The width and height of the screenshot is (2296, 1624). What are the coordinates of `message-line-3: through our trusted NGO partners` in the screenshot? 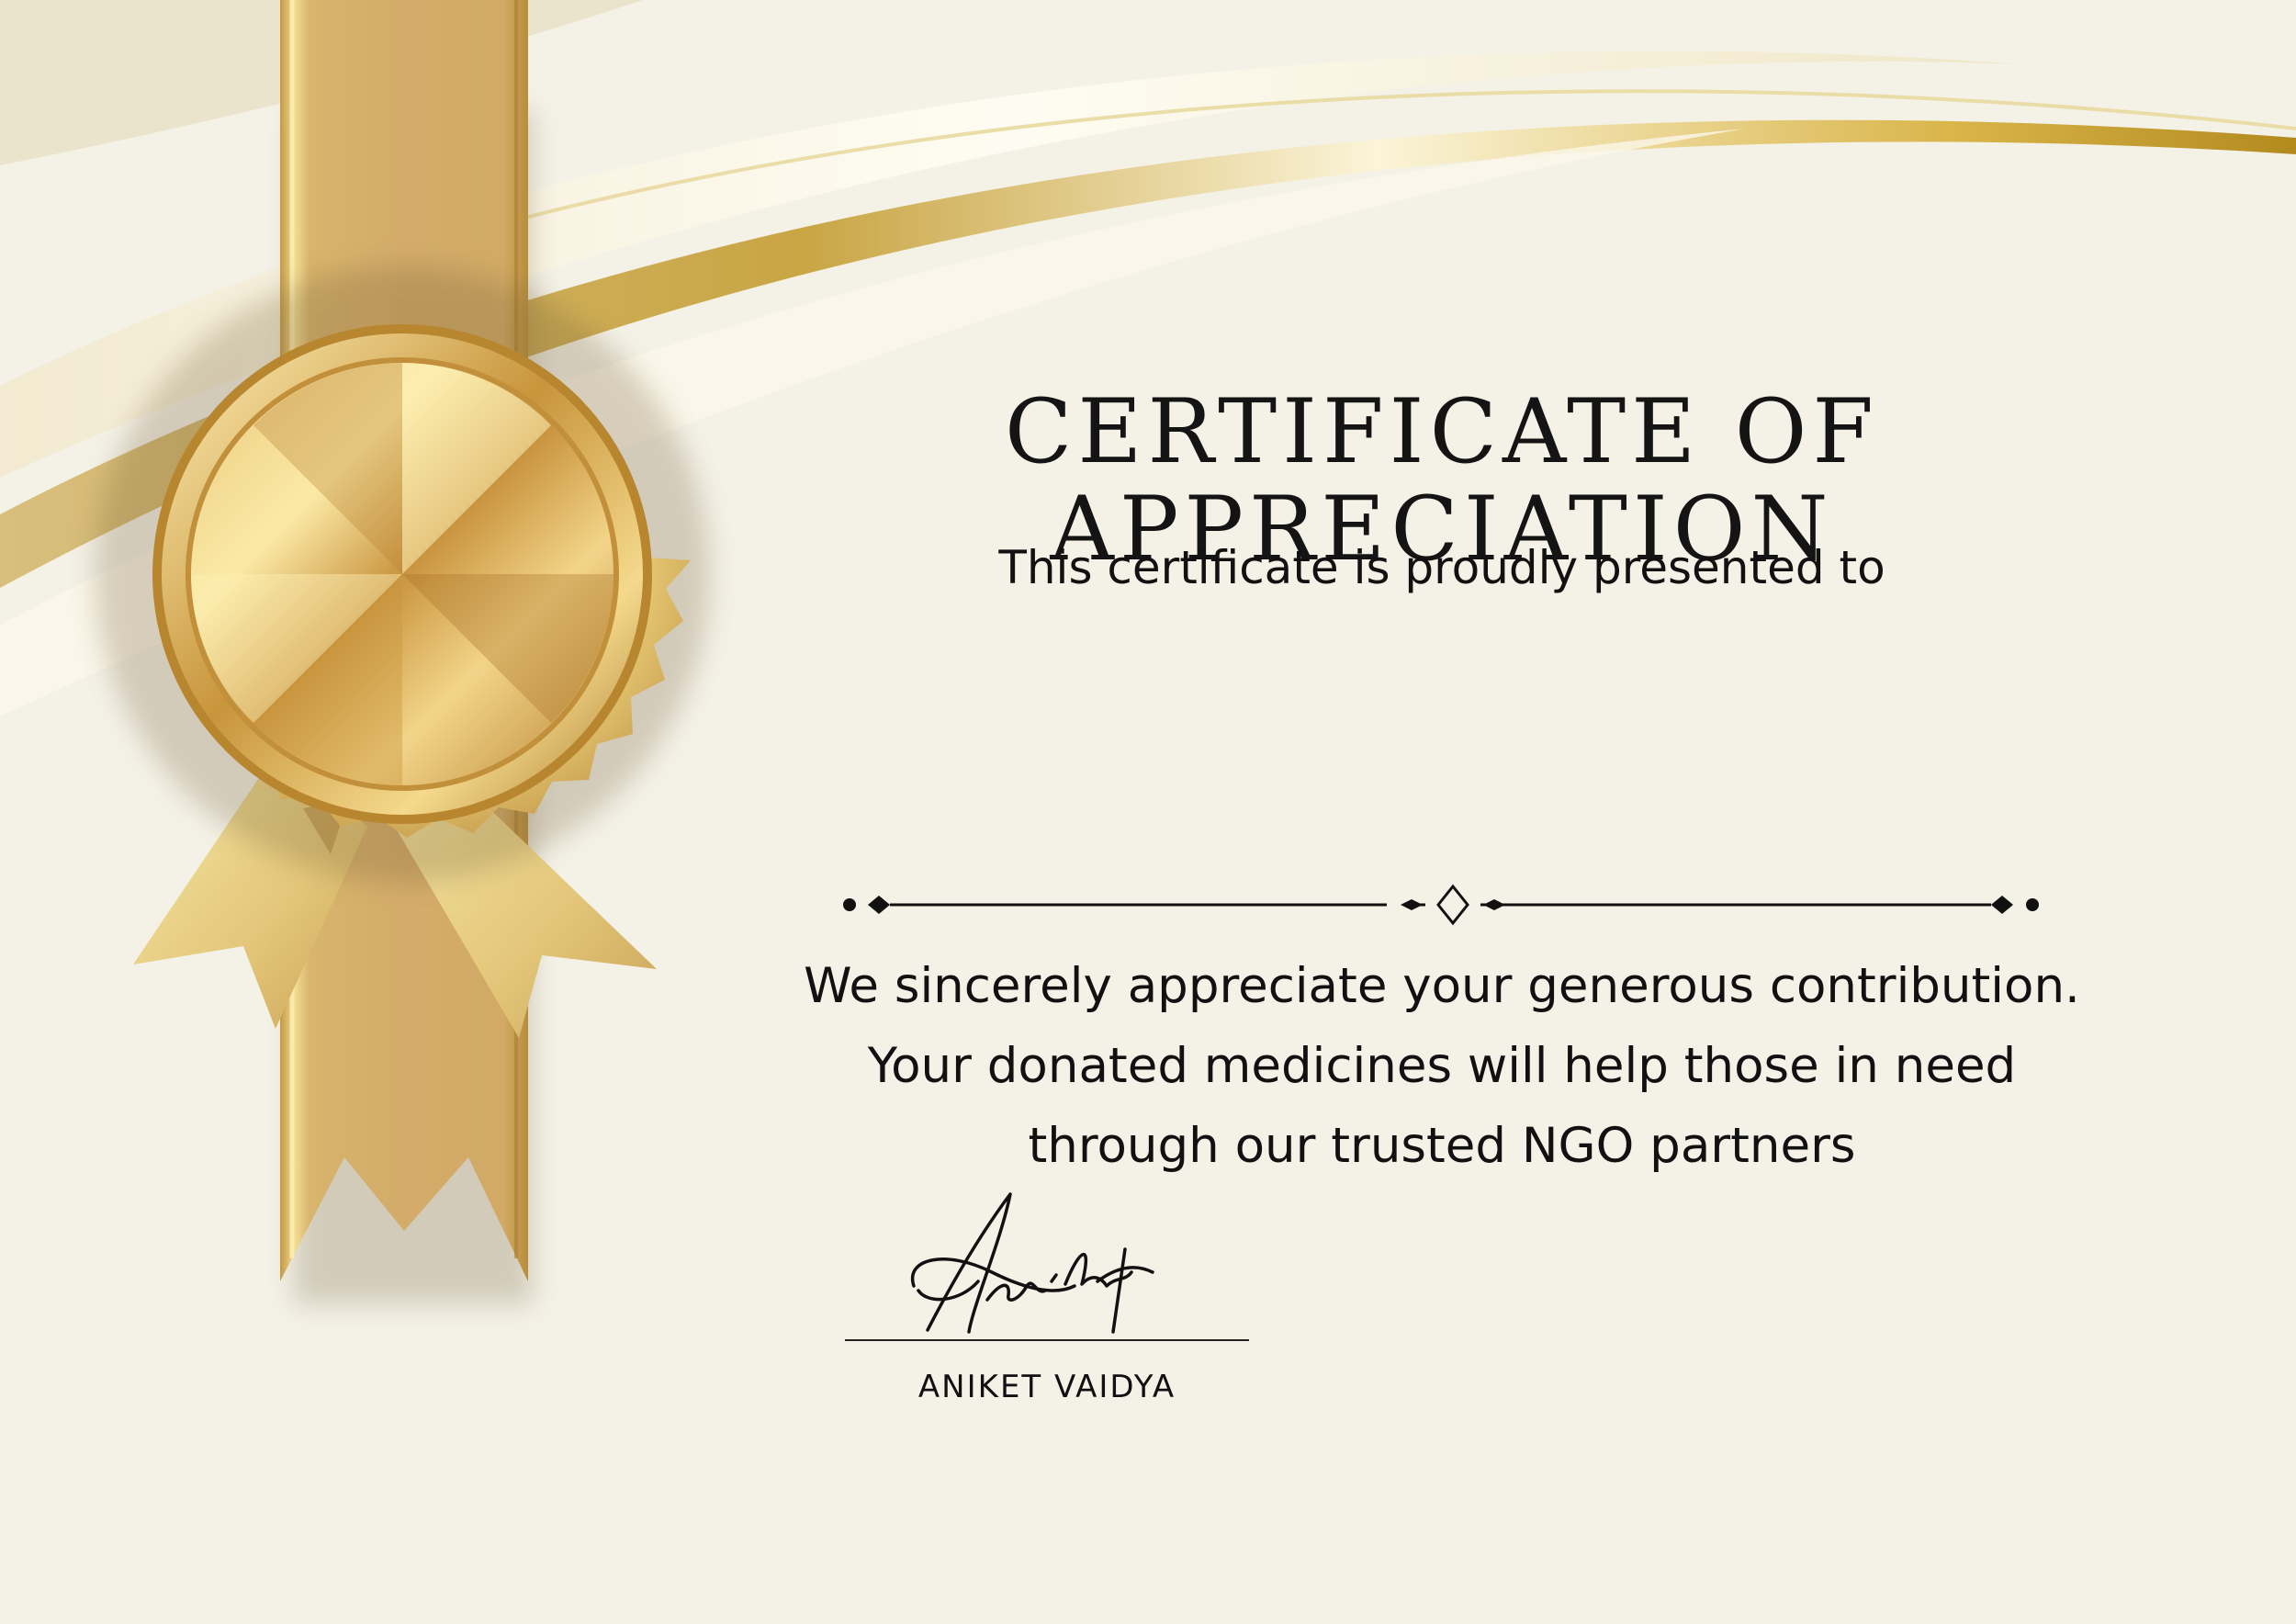 It's located at (1442, 1146).